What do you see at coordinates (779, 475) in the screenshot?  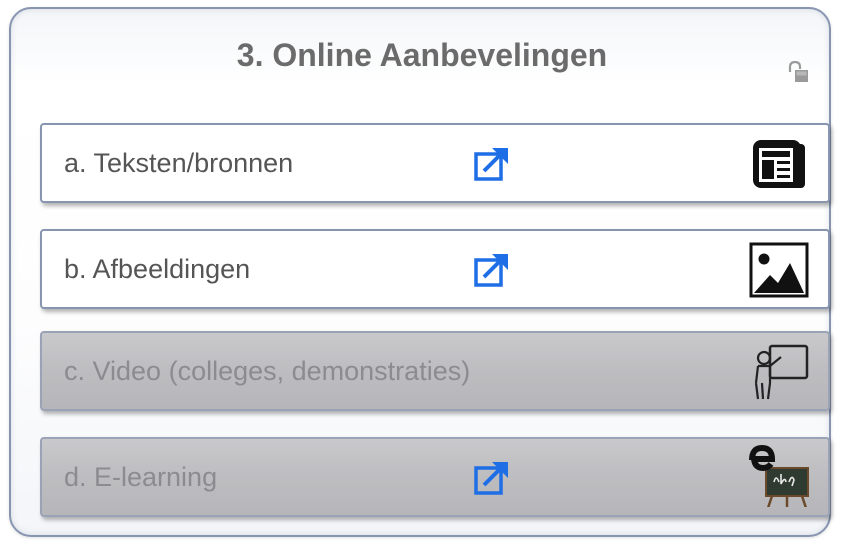 I see `e-learning-blackboard-icon` at bounding box center [779, 475].